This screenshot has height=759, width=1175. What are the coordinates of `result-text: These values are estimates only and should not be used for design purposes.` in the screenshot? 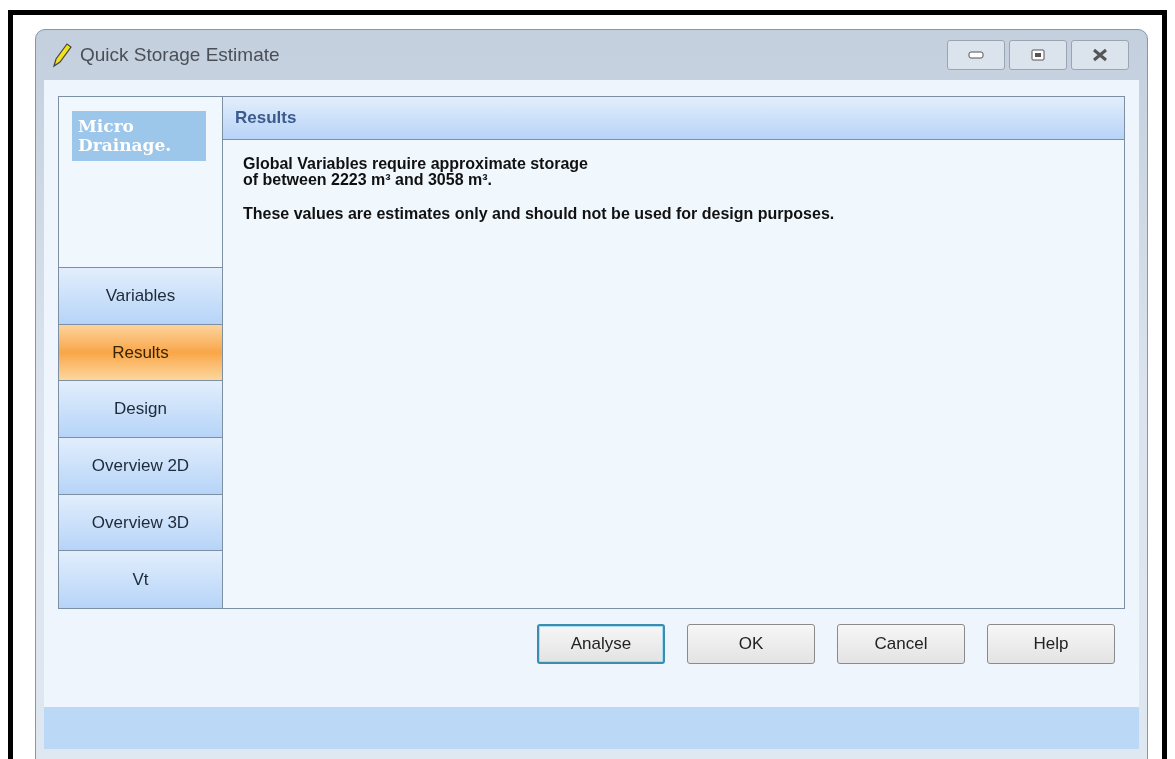 It's located at (539, 214).